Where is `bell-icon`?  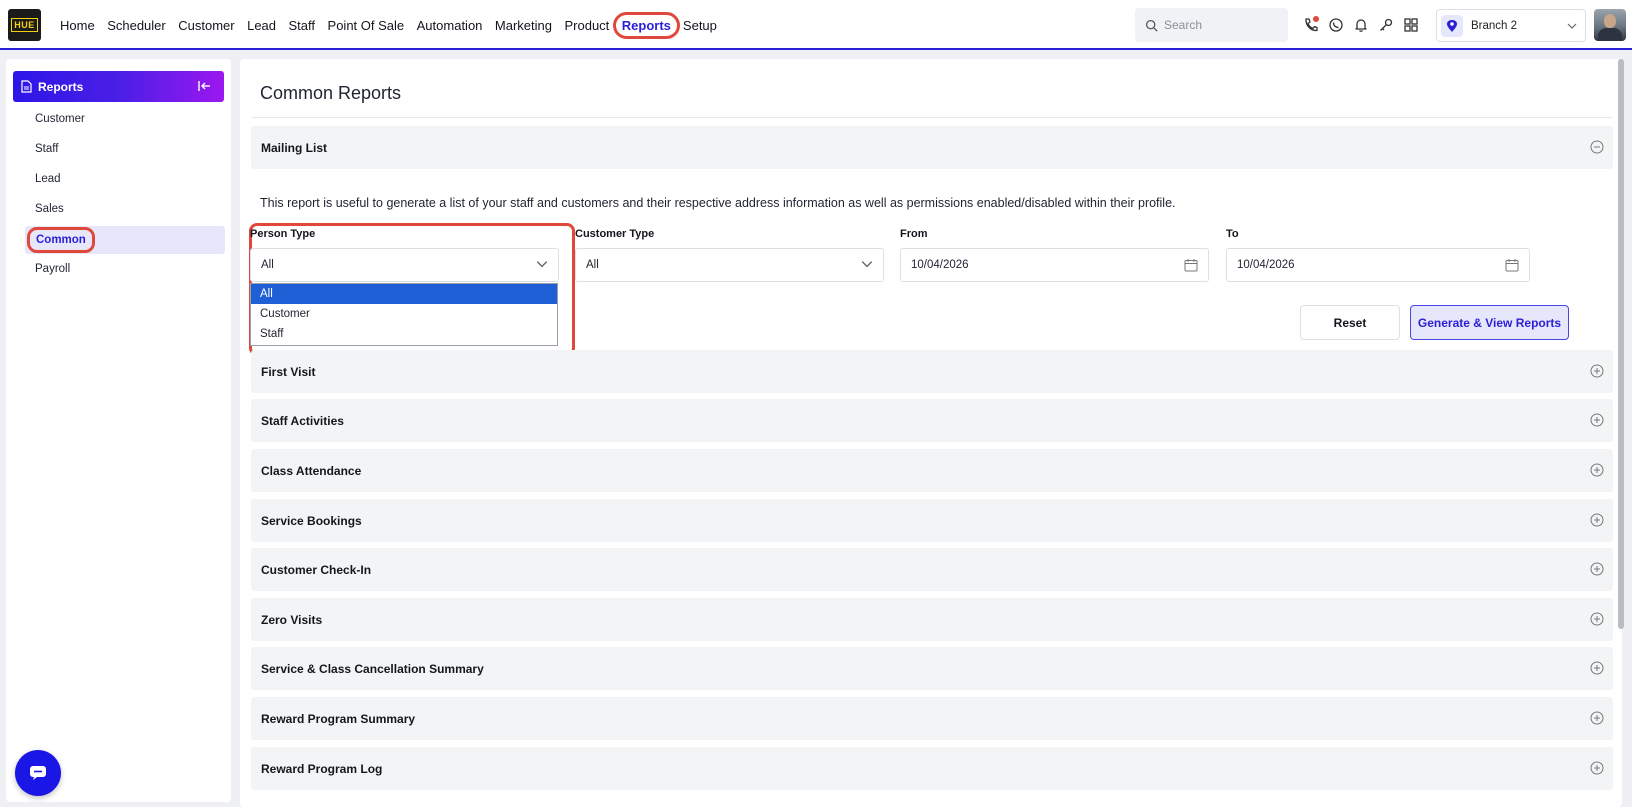
bell-icon is located at coordinates (1361, 25).